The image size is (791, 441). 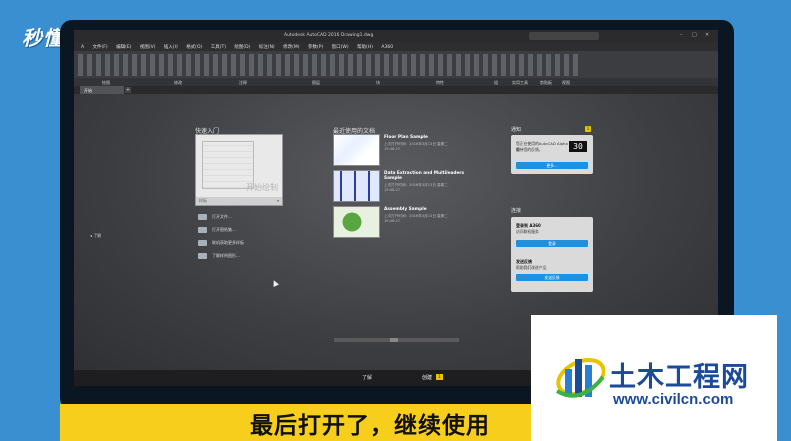 I want to click on send-feedback-button: 发送反馈, so click(x=552, y=277).